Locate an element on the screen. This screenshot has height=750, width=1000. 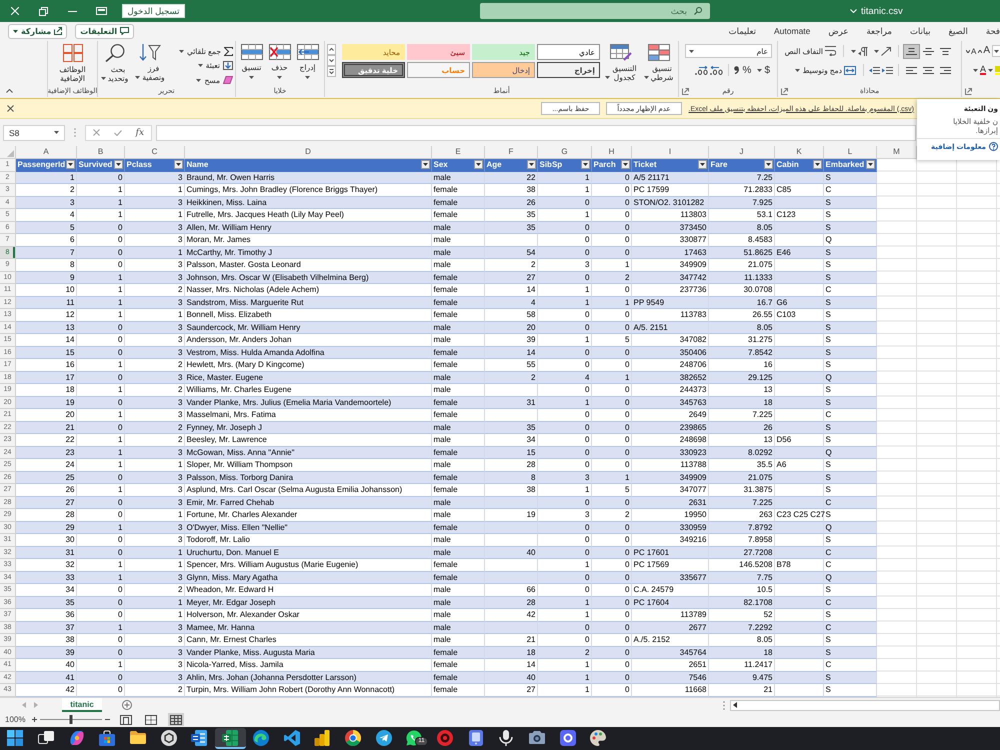
add-ins-icon is located at coordinates (72, 53).